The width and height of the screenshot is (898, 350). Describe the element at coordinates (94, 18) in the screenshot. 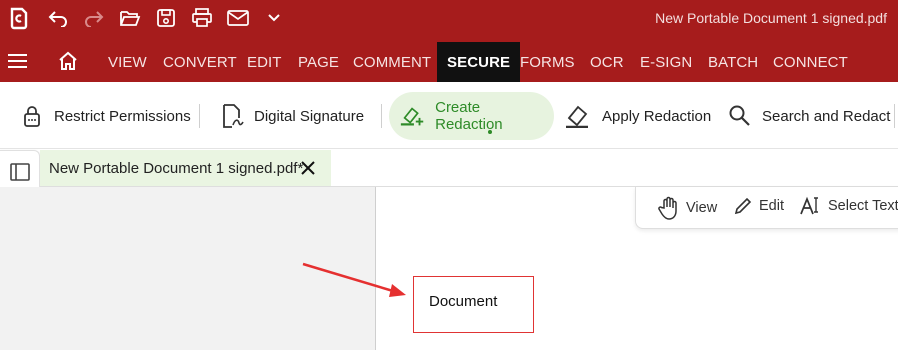

I see `redo-icon` at that location.